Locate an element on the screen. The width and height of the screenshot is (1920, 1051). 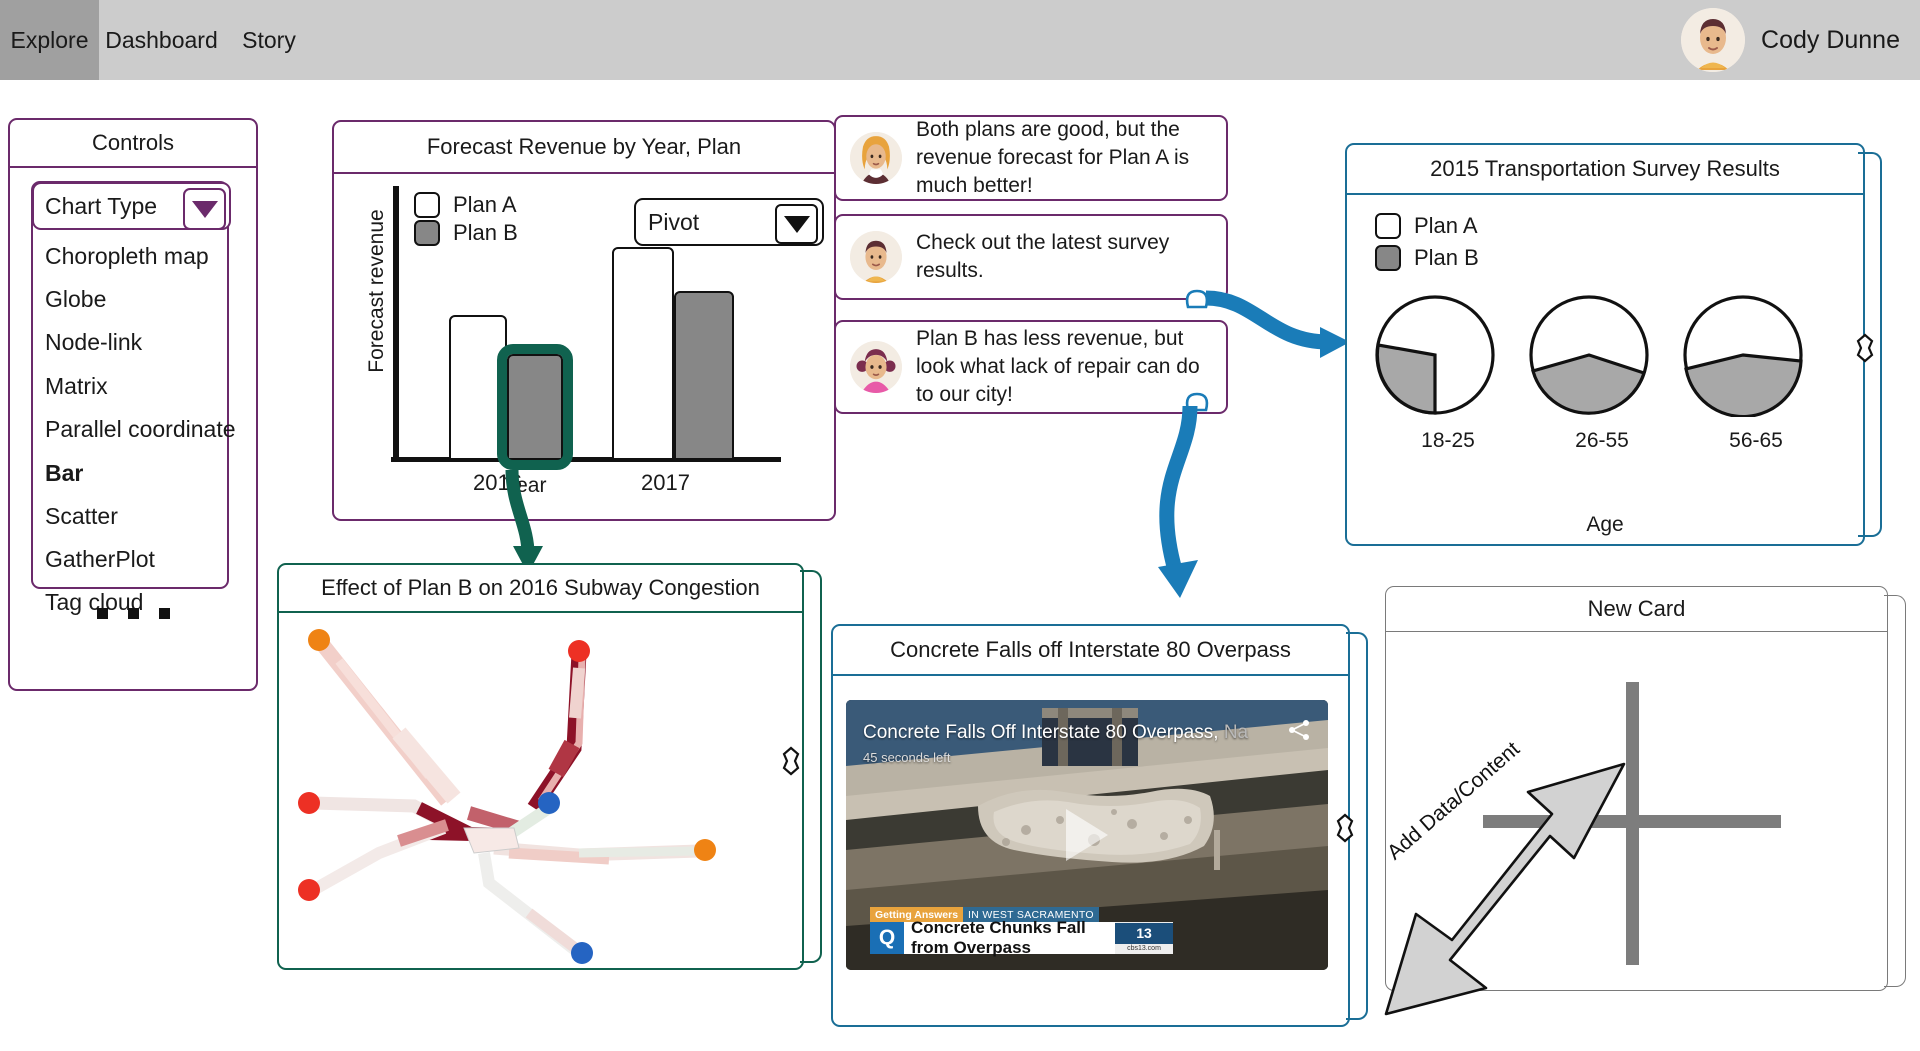
selection-outline is located at coordinates (535, 407).